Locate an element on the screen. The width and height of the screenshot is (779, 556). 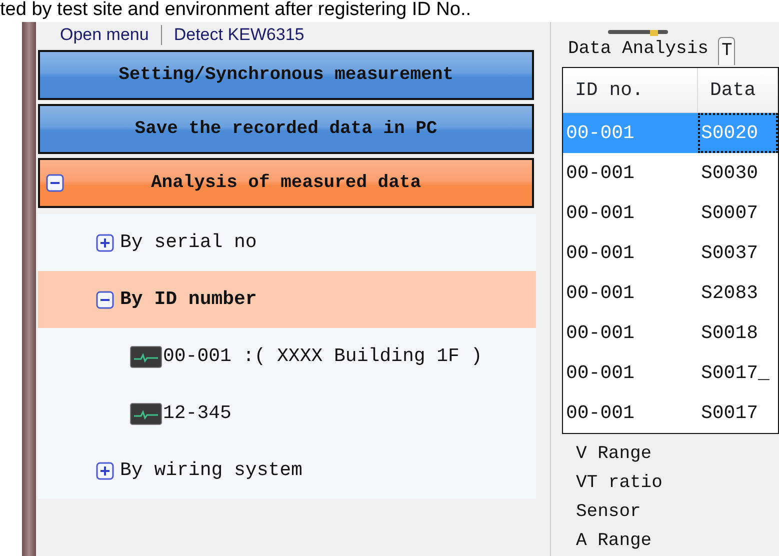
tree-item: 00-001 :( XXXX Building 1F ) is located at coordinates (287, 356).